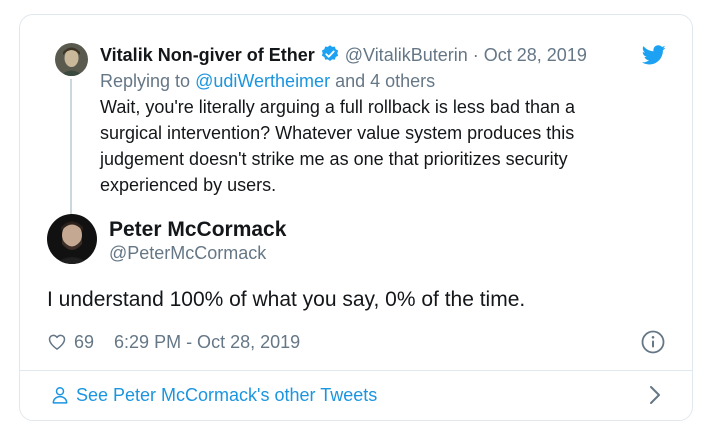 The width and height of the screenshot is (712, 433). Describe the element at coordinates (655, 395) in the screenshot. I see `chevron-right-icon` at that location.